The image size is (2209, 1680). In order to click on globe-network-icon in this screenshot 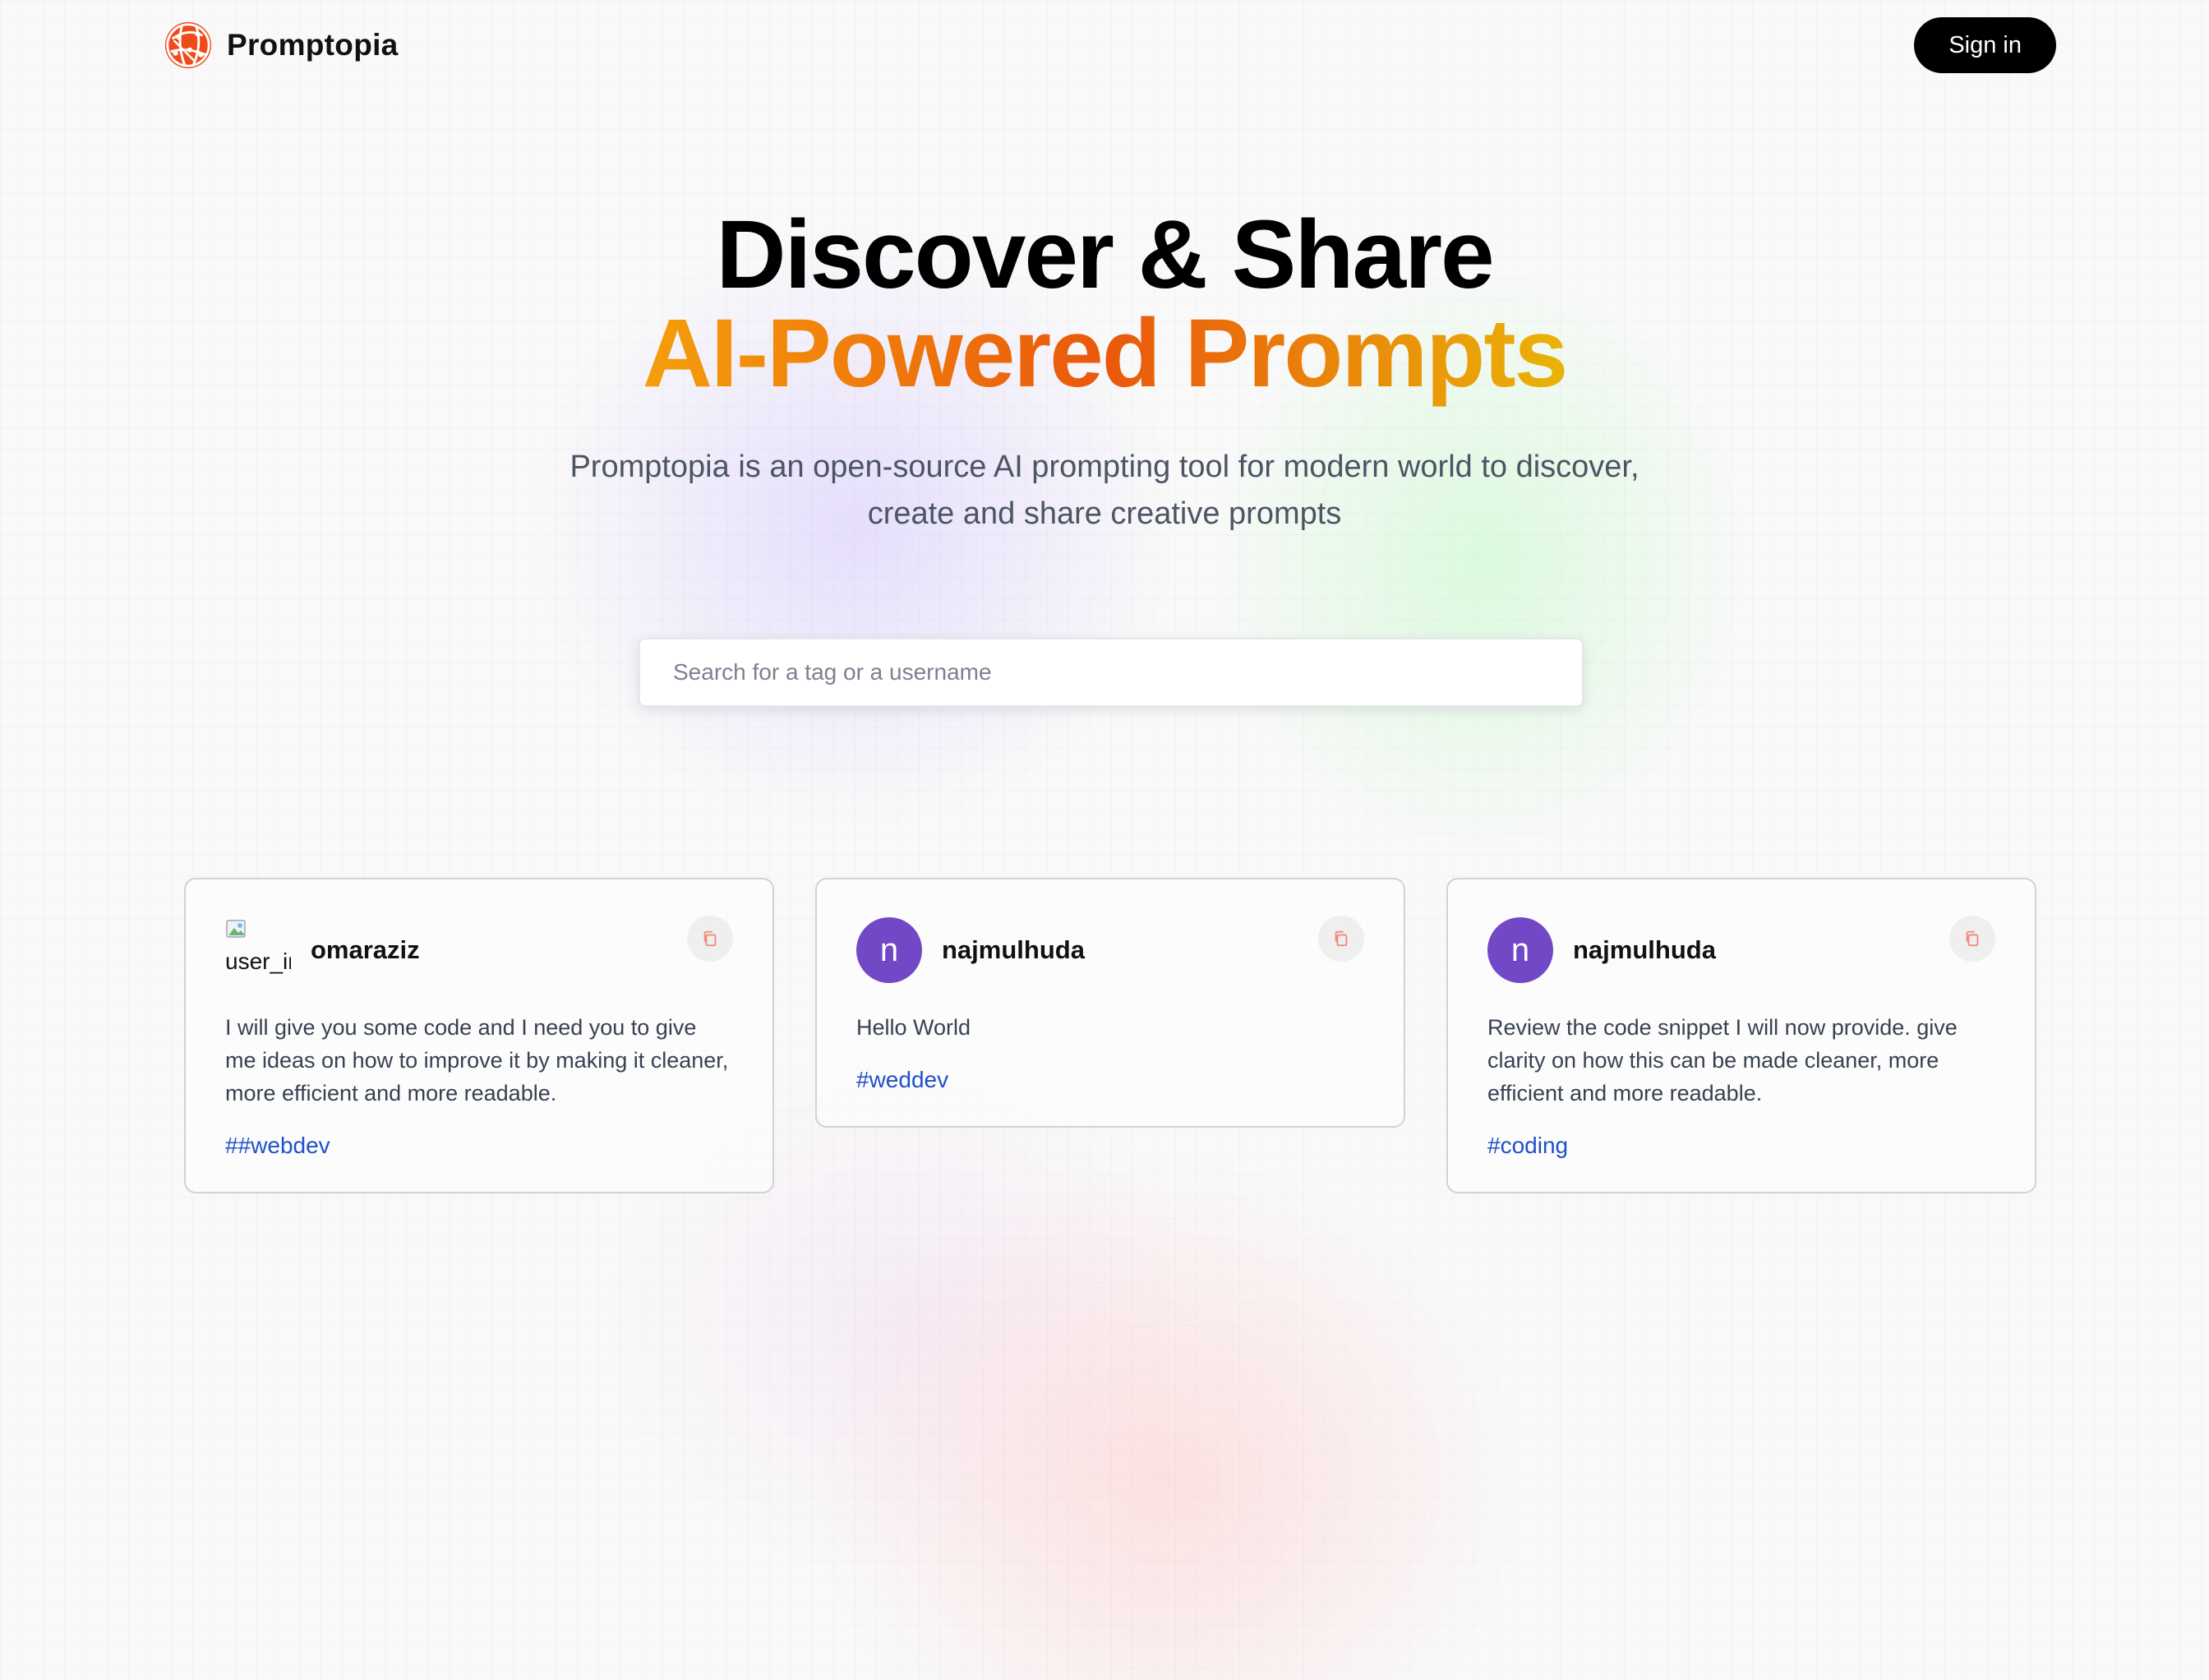, I will do `click(188, 45)`.